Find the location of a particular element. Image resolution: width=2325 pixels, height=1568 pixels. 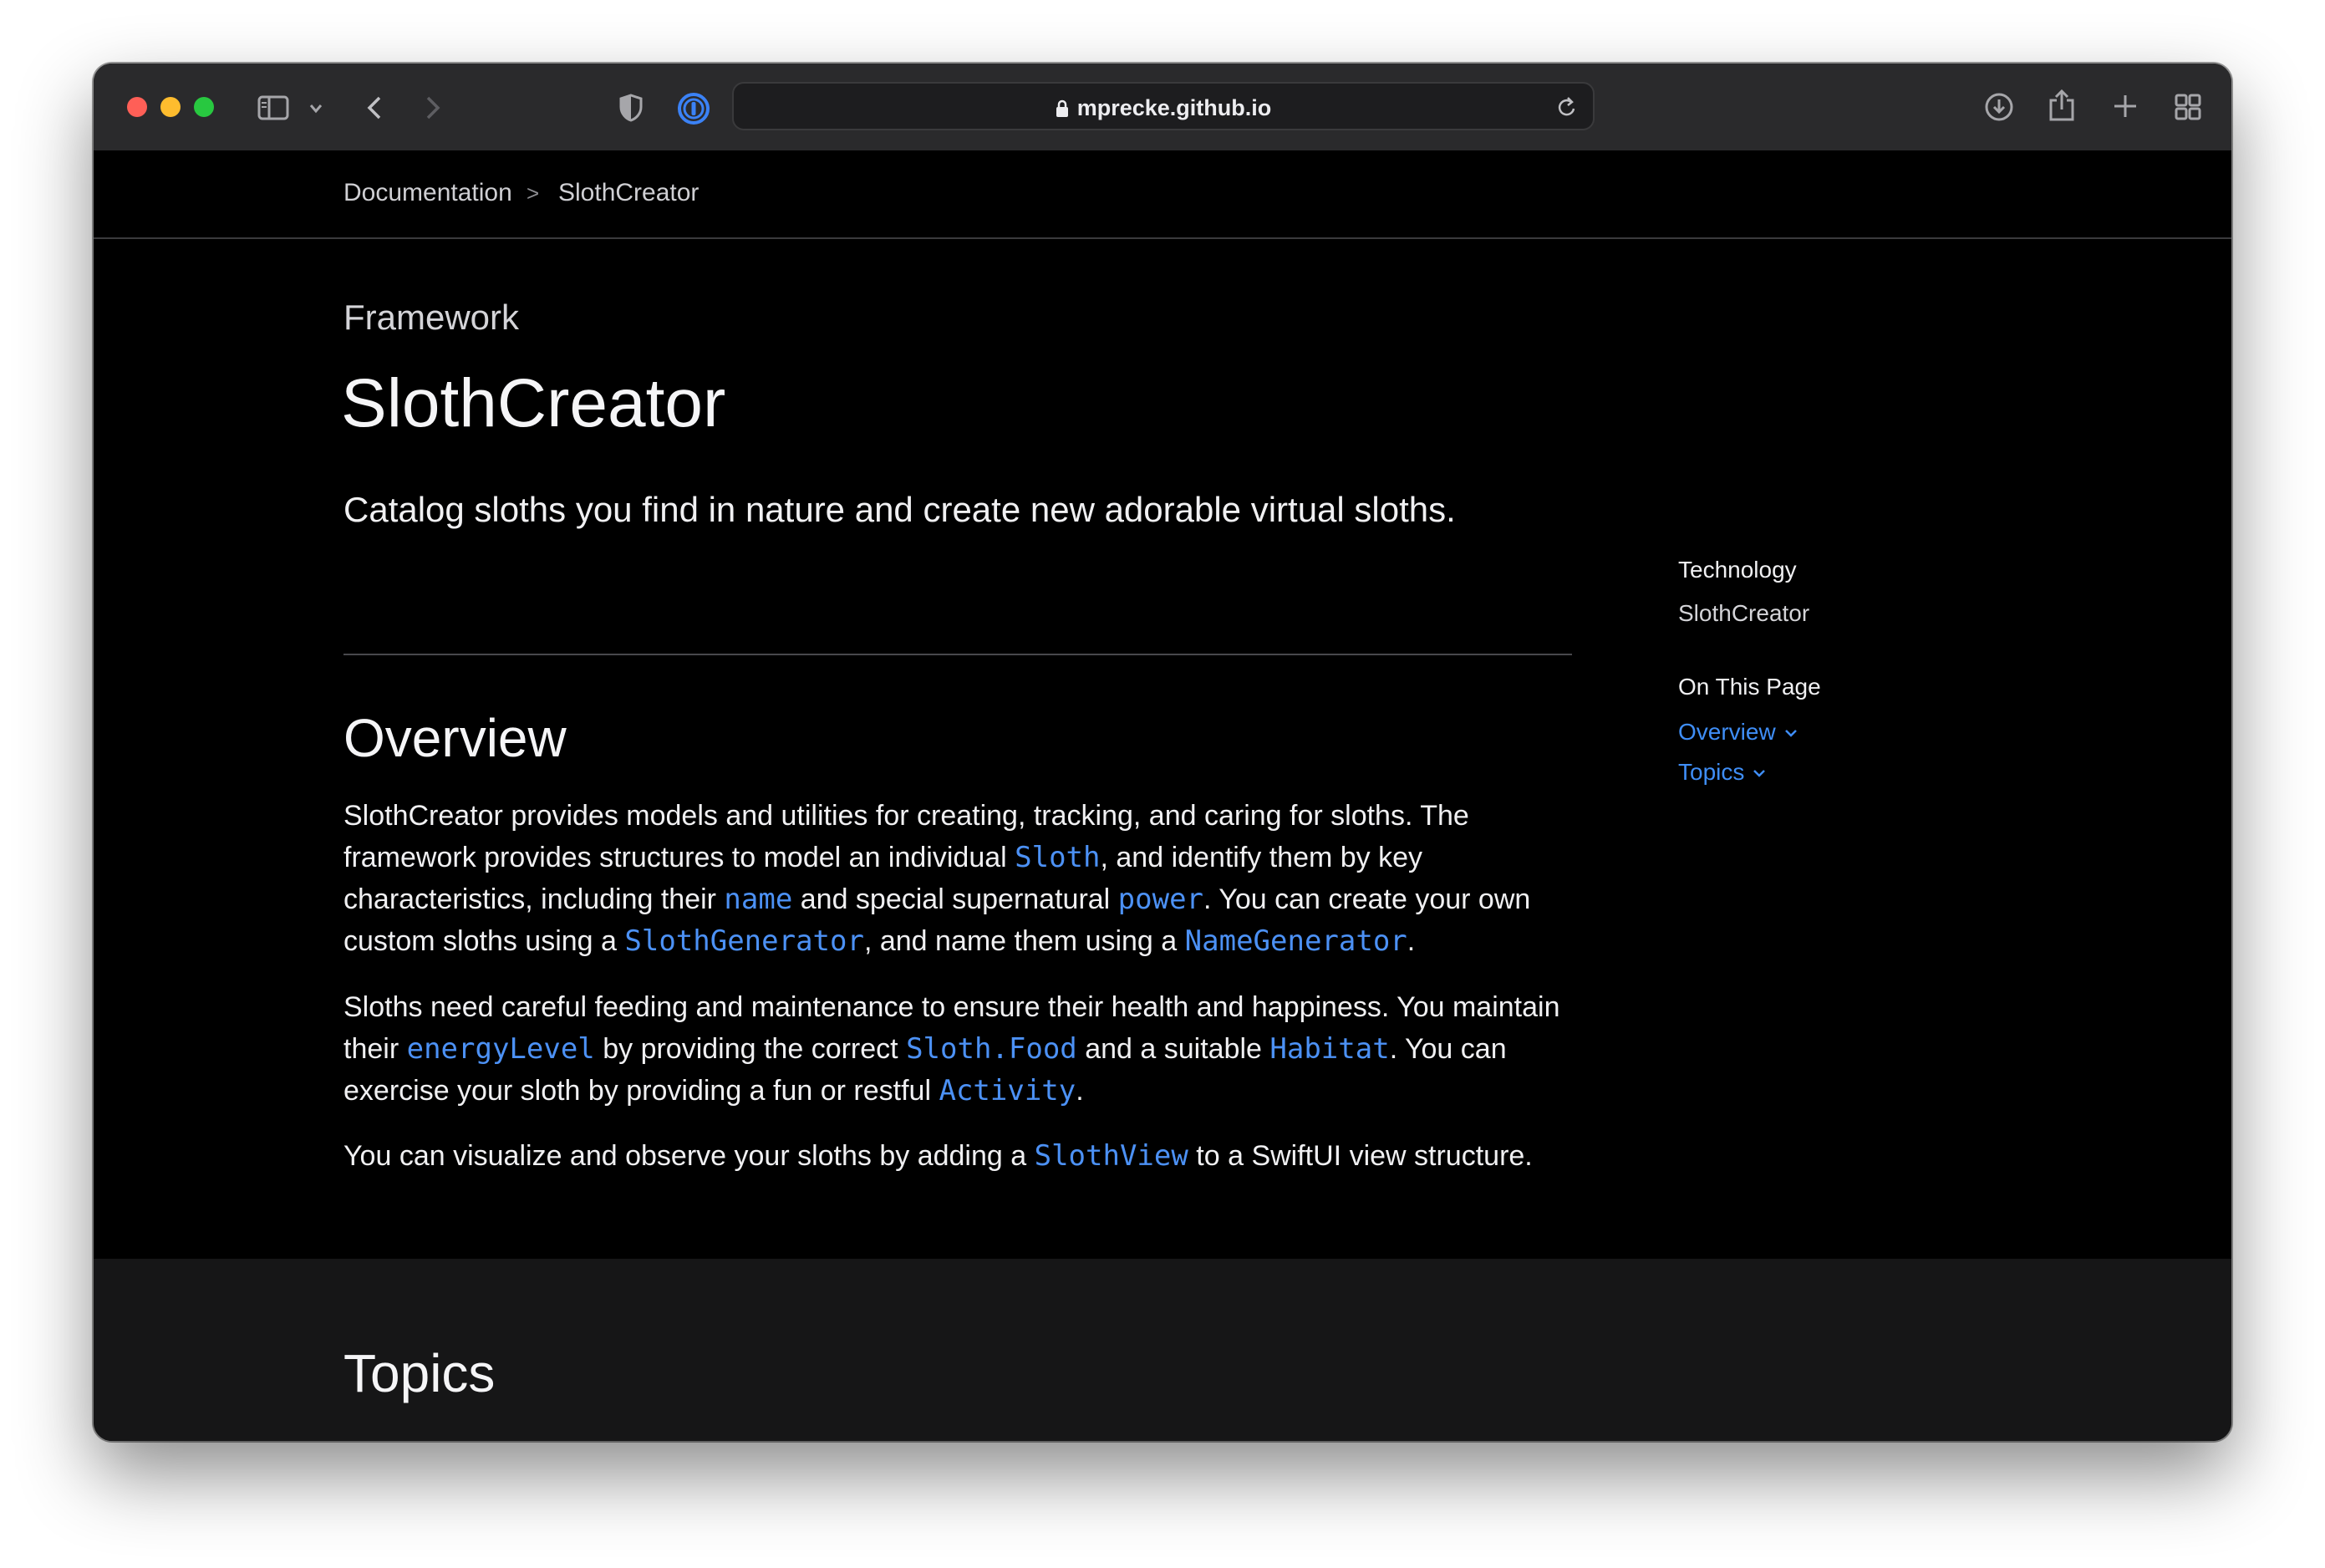

link-power: power is located at coordinates (1160, 899).